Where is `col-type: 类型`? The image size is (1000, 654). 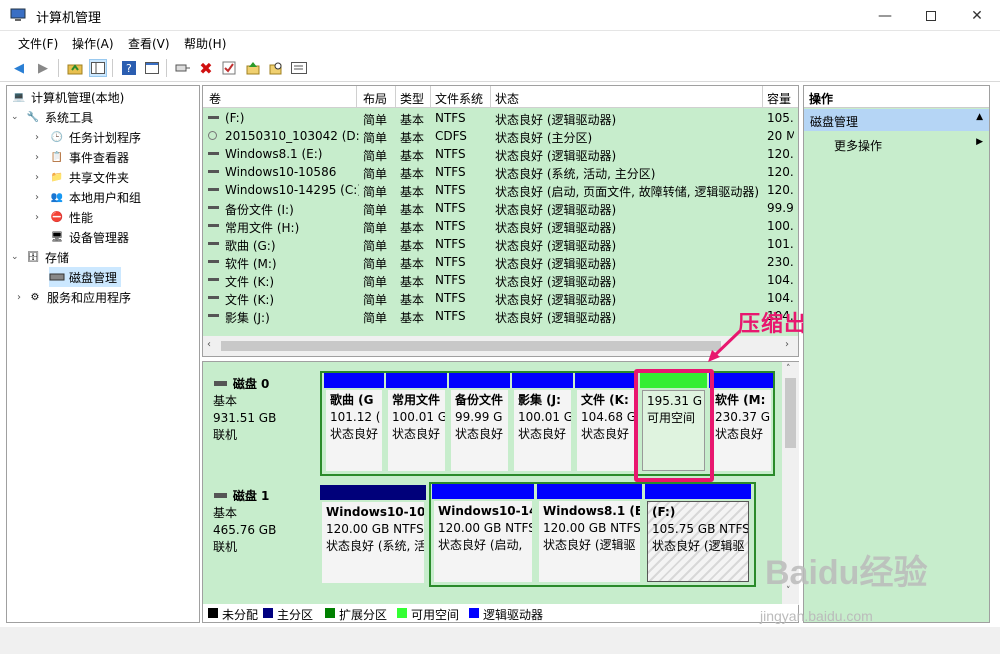 col-type: 类型 is located at coordinates (412, 98).